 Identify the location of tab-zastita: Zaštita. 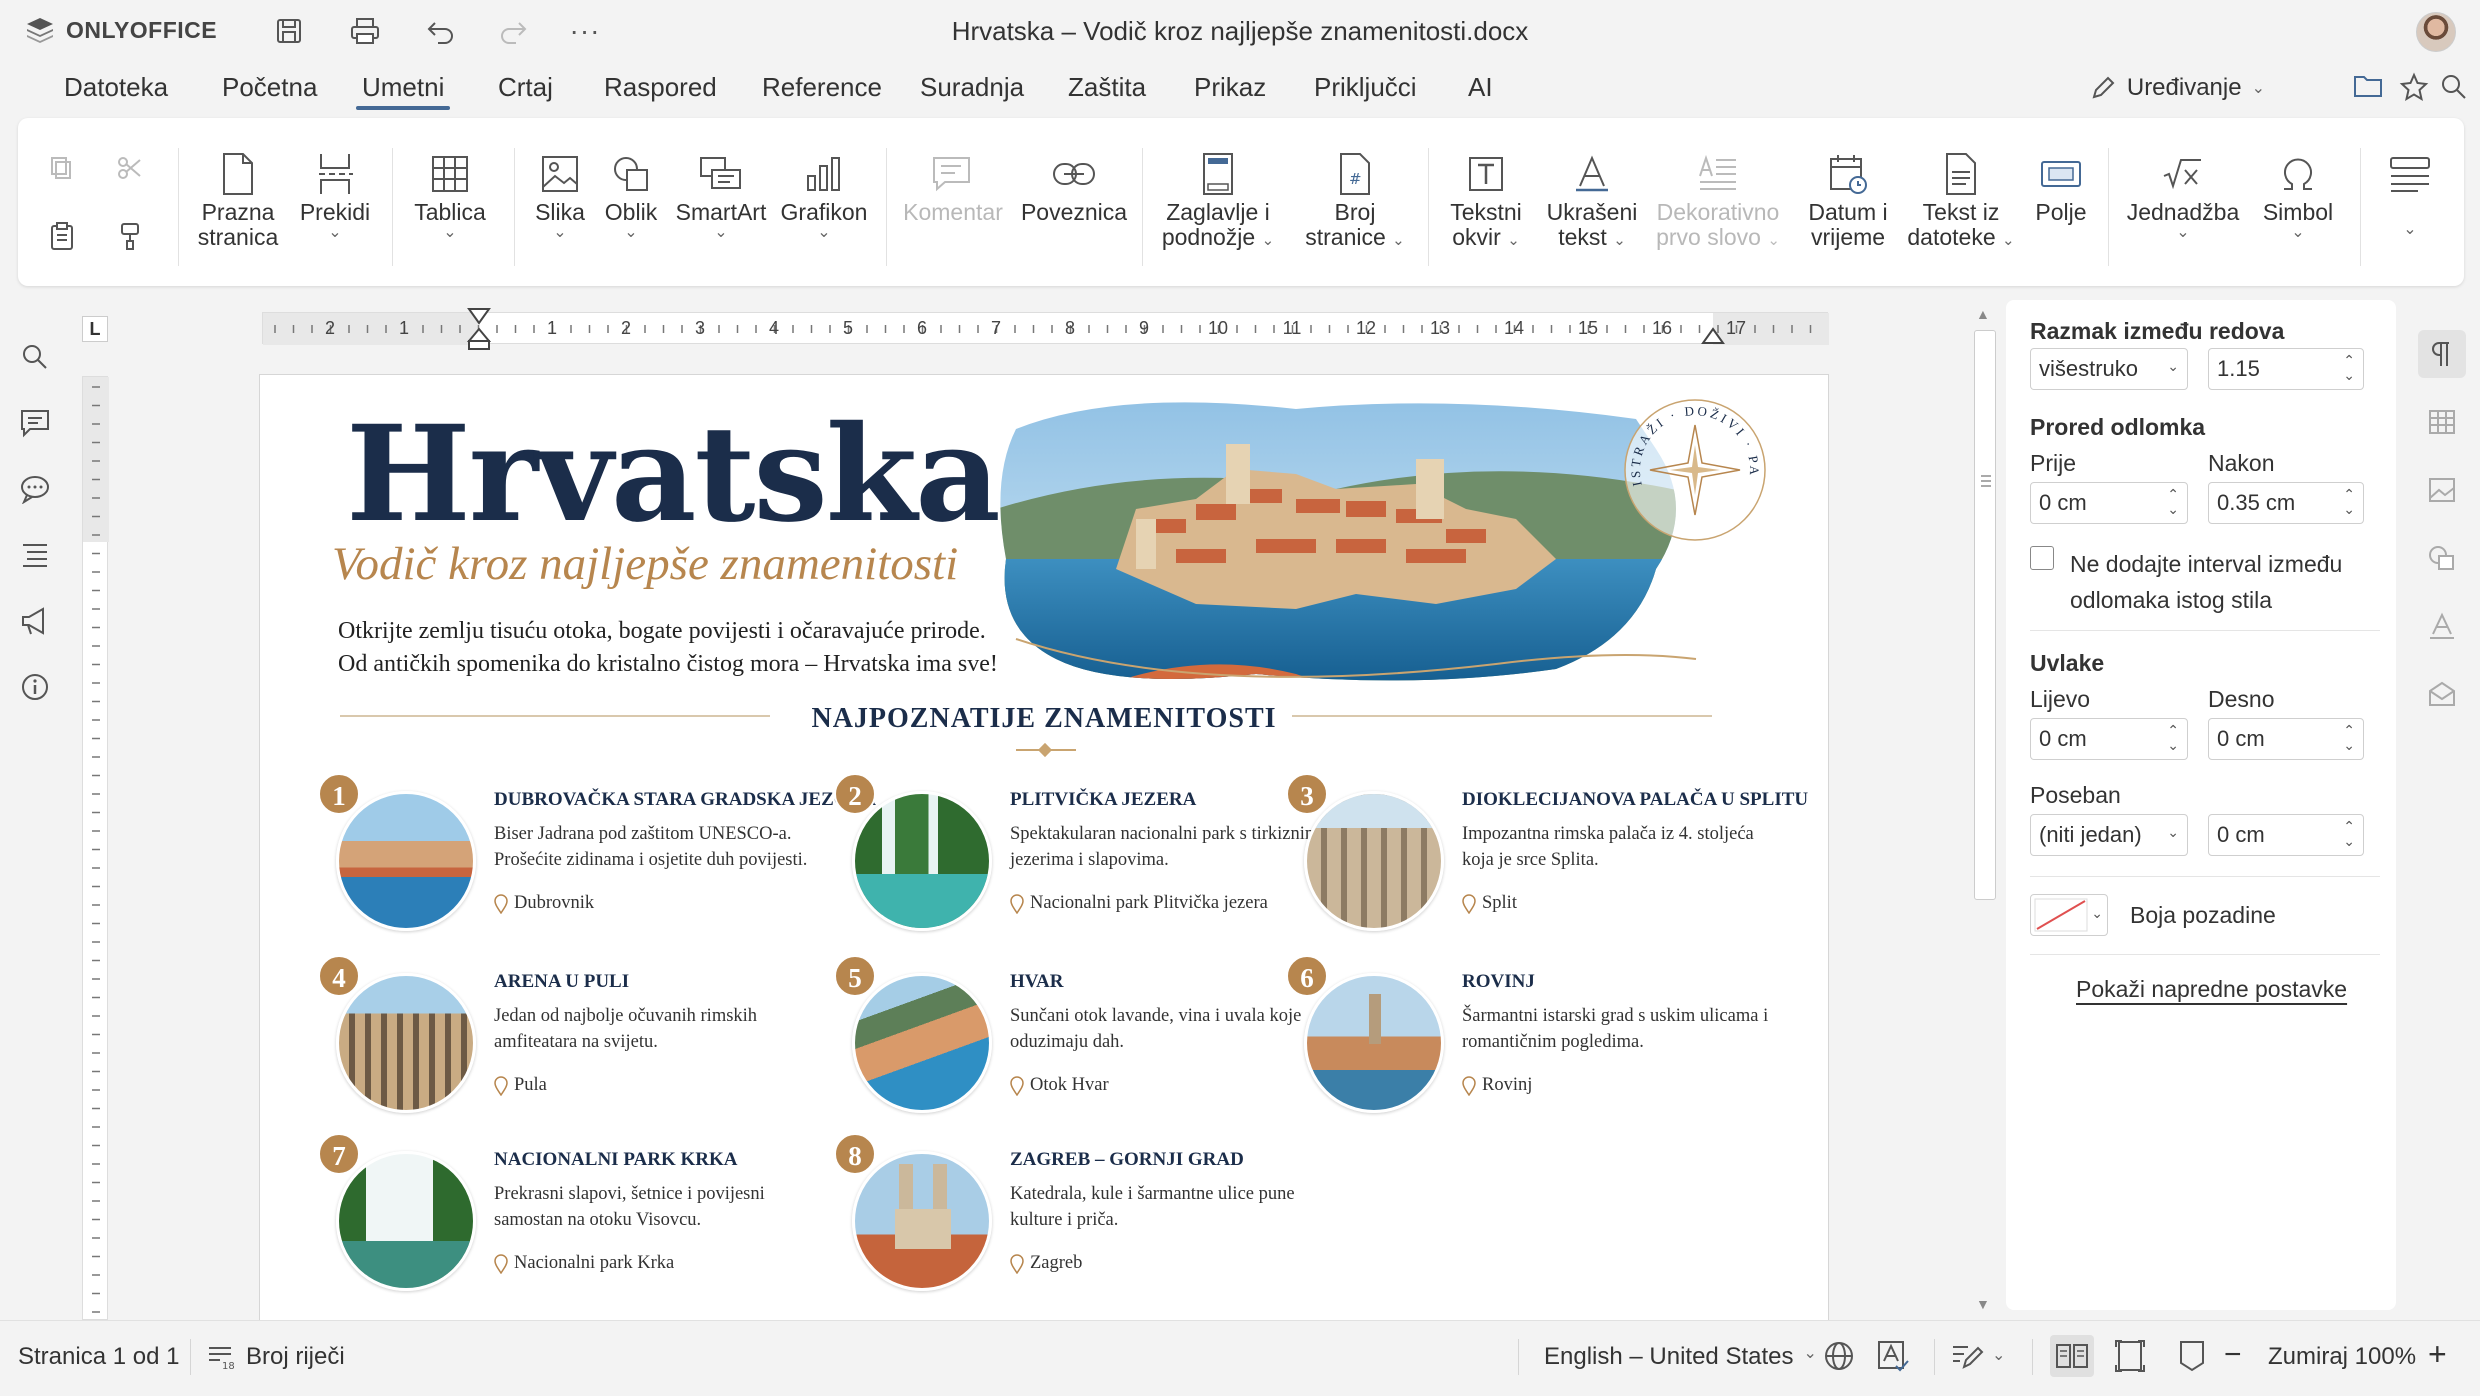
(1107, 90).